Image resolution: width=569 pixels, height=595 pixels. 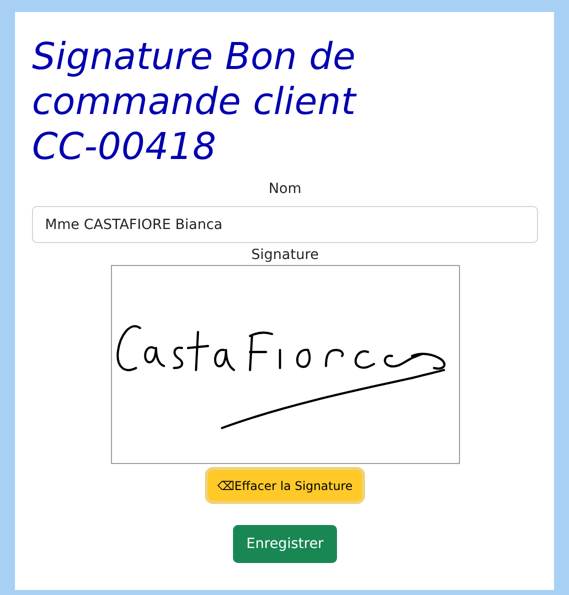 What do you see at coordinates (285, 544) in the screenshot?
I see `save-button: Enregistrer` at bounding box center [285, 544].